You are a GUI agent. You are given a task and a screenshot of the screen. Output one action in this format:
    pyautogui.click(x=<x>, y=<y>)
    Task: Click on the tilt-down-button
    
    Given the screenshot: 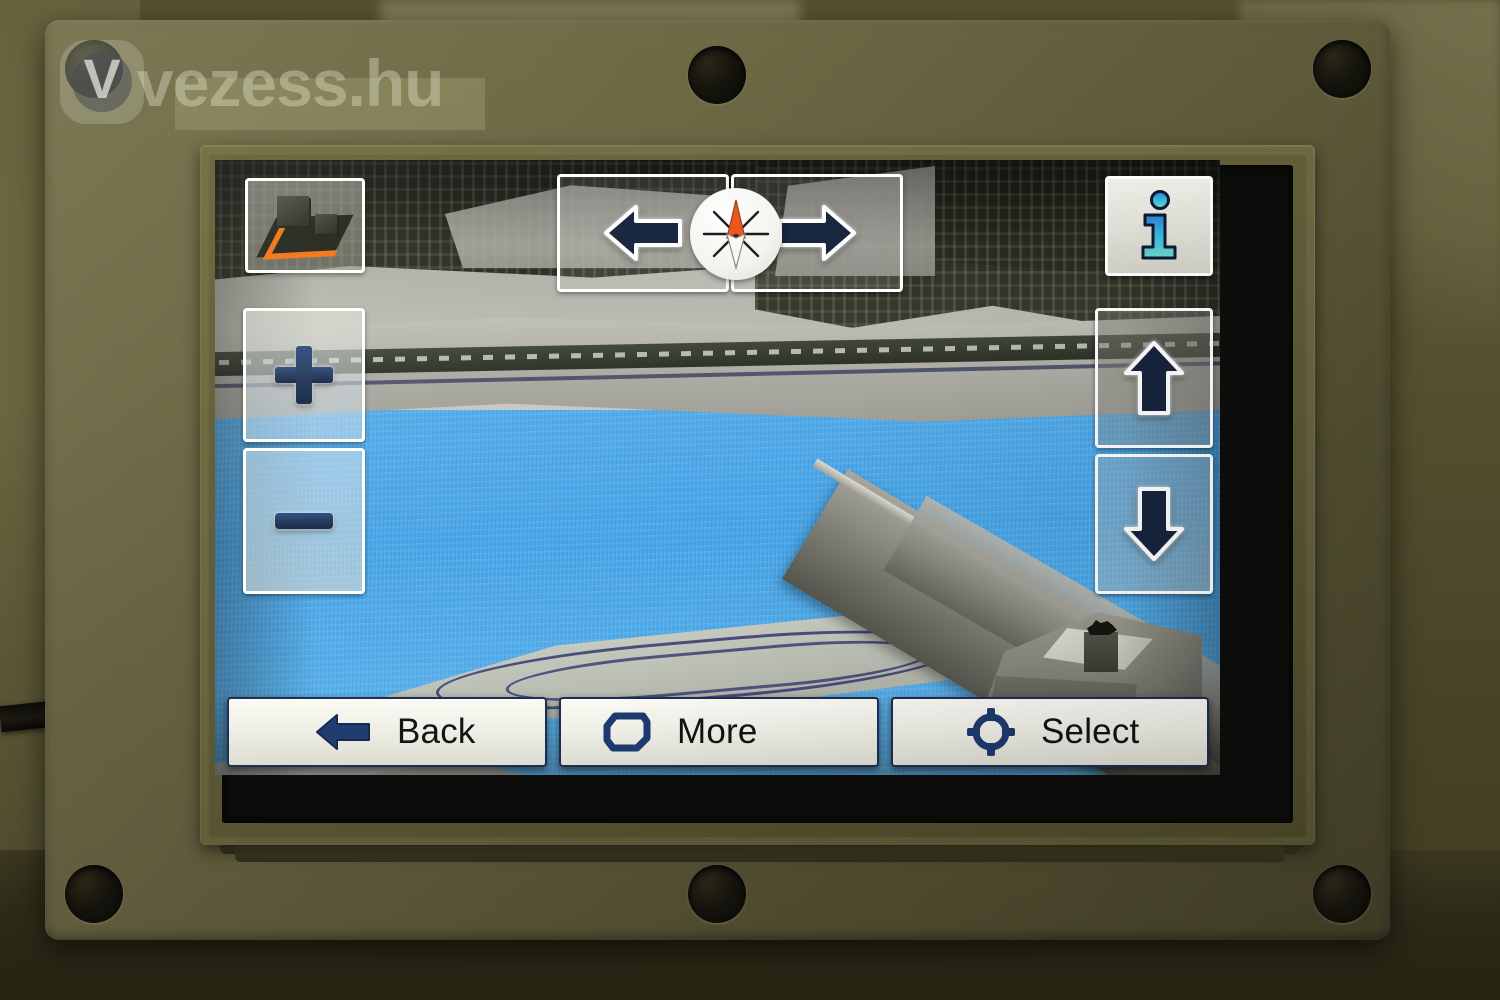 What is the action you would take?
    pyautogui.click(x=1154, y=524)
    